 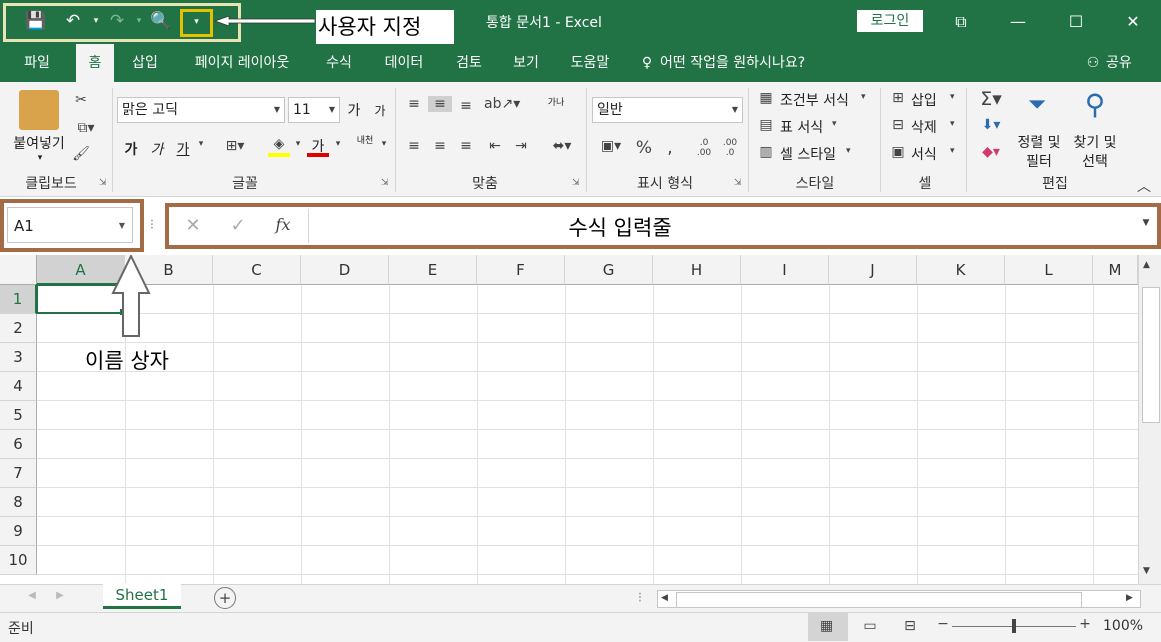 I want to click on clipboard-launcher-icon: ⇲, so click(x=103, y=183).